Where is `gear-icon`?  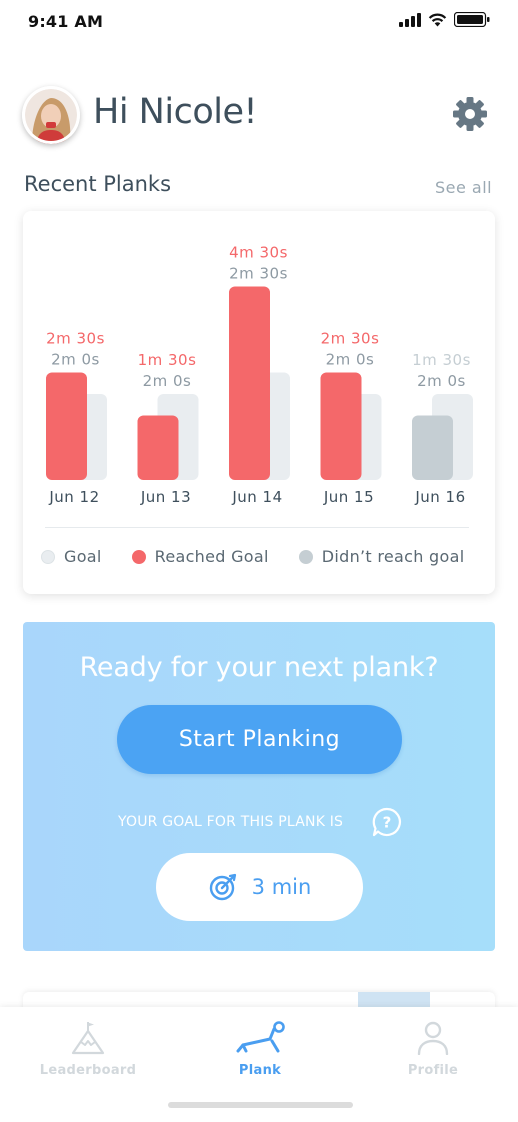 gear-icon is located at coordinates (470, 114).